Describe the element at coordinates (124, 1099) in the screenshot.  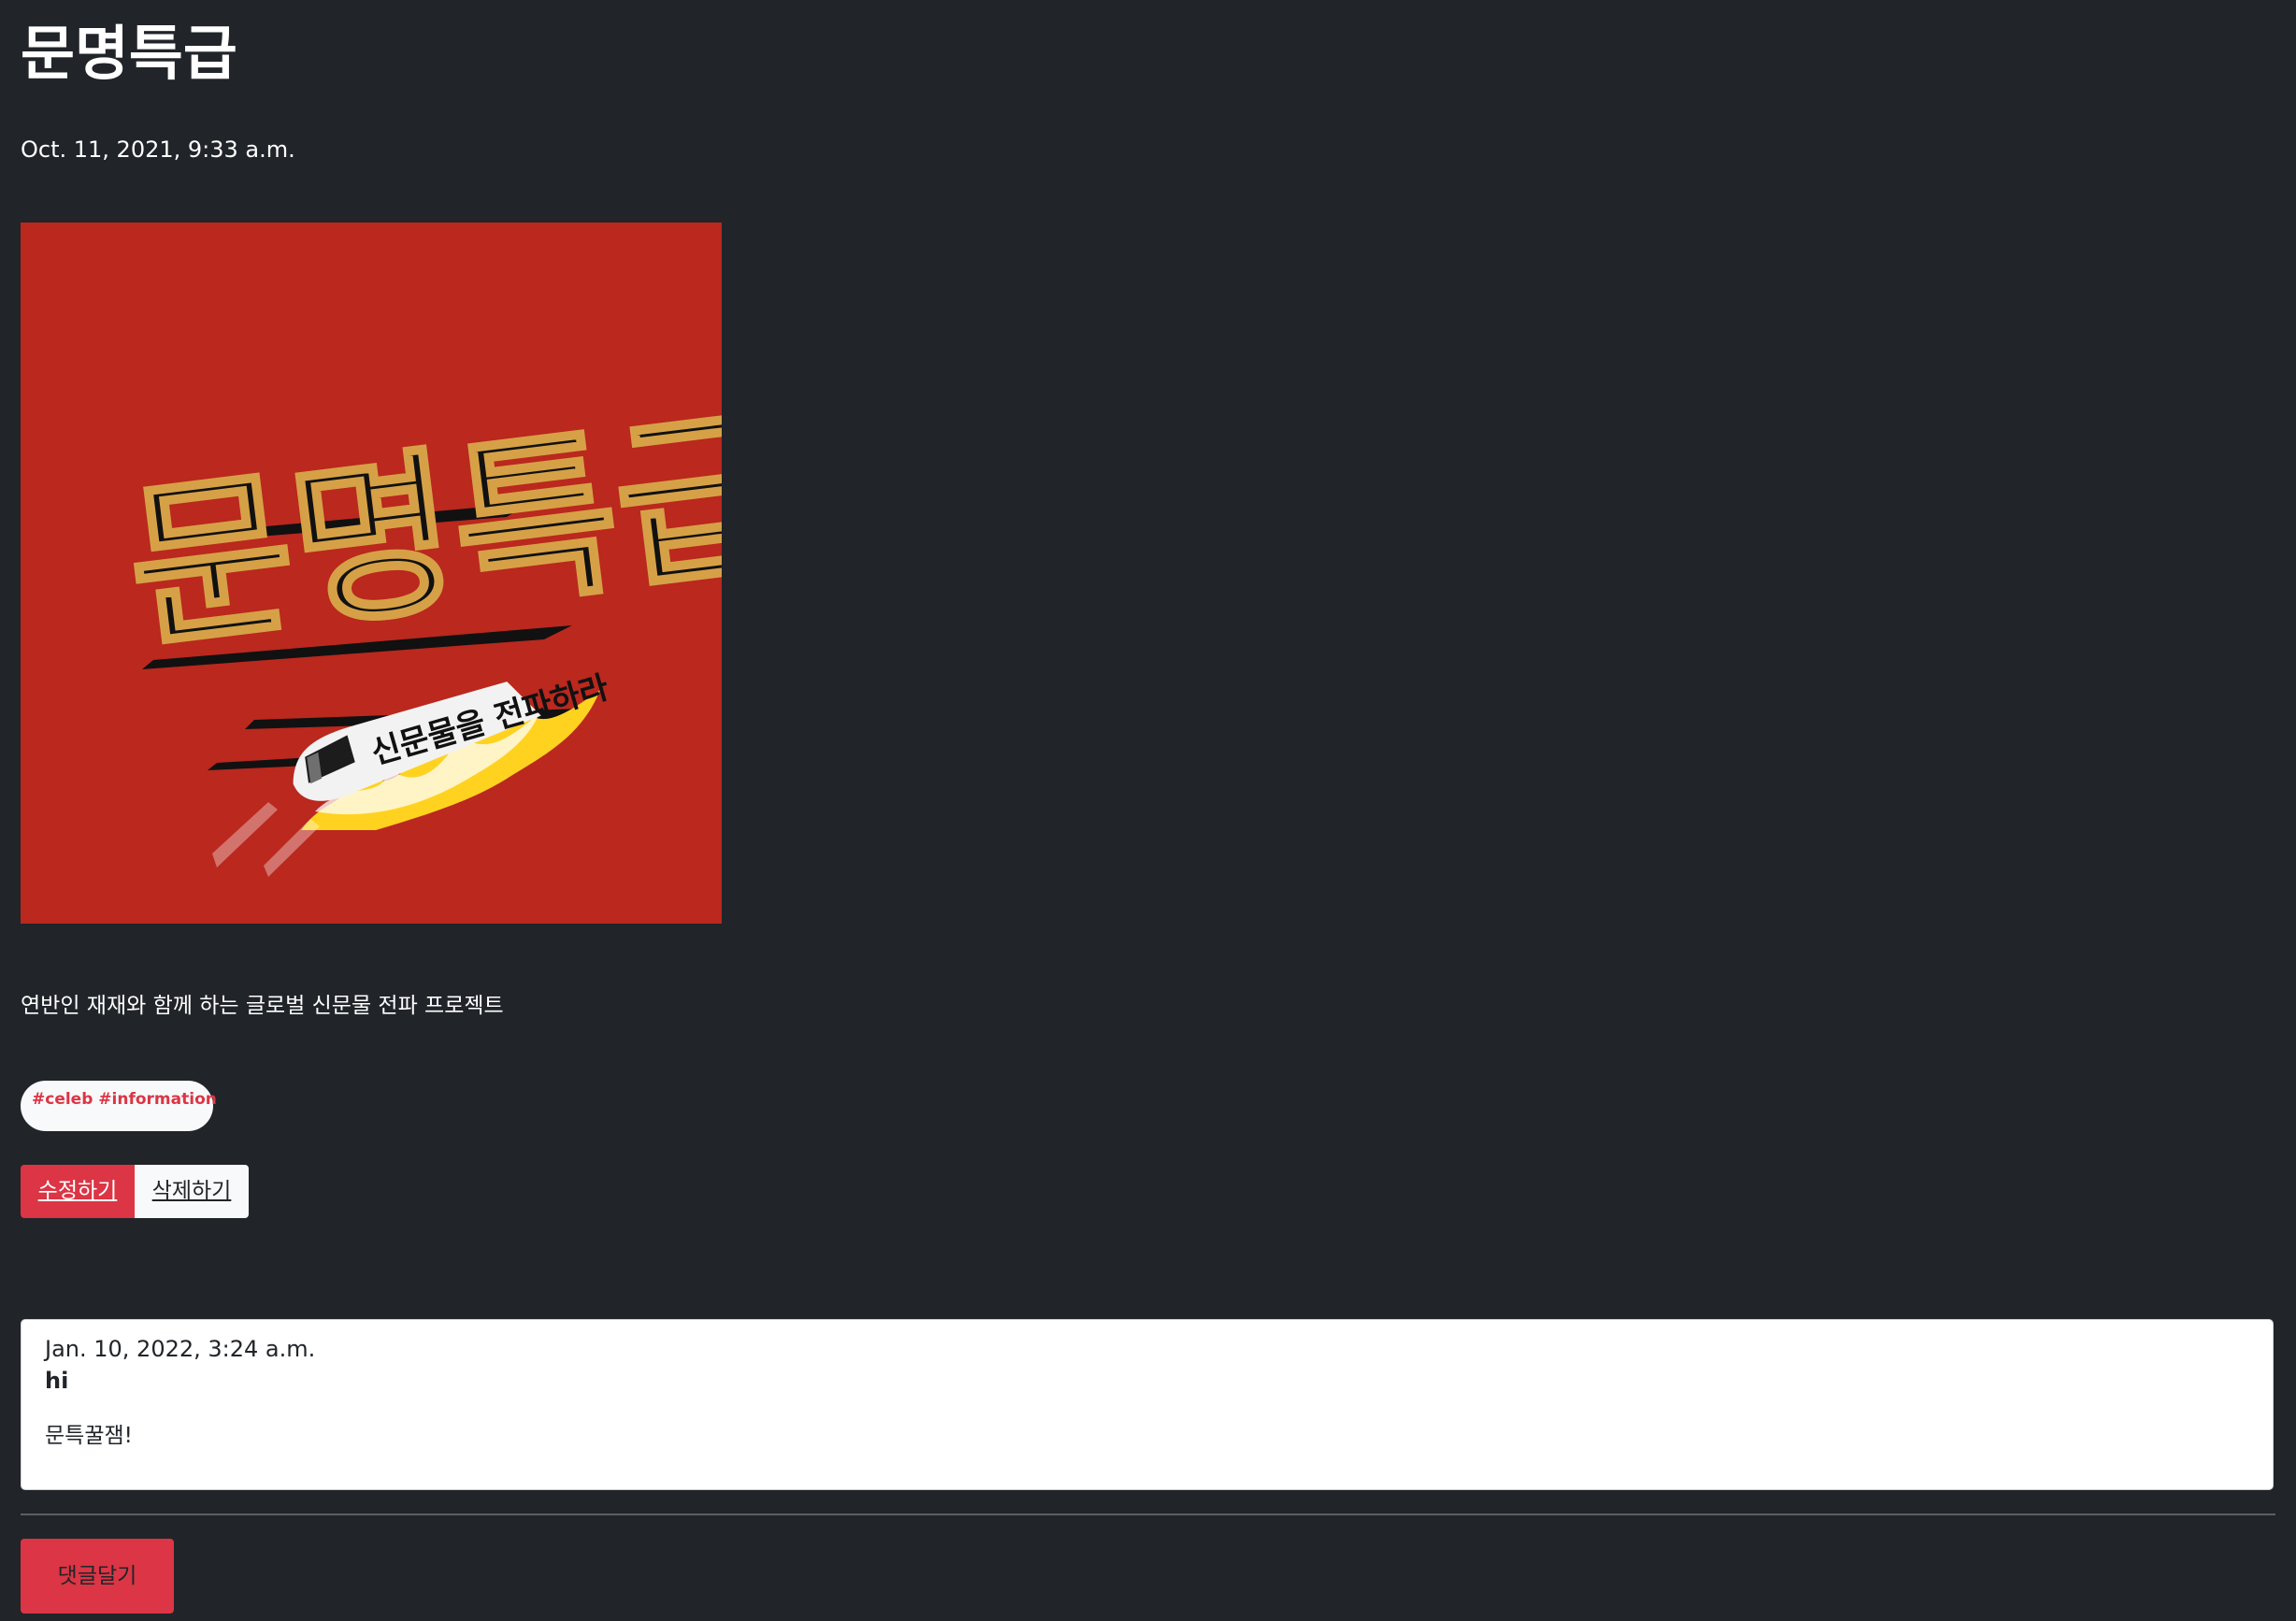
I see `tag-list: #celeb #information` at that location.